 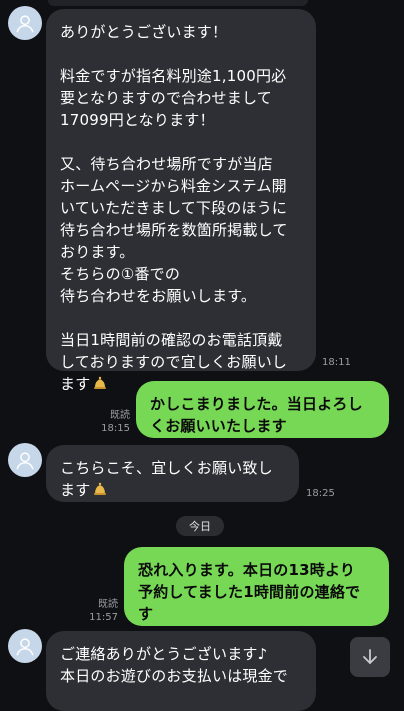 I want to click on message-text: ありがとうございます！, so click(x=144, y=32).